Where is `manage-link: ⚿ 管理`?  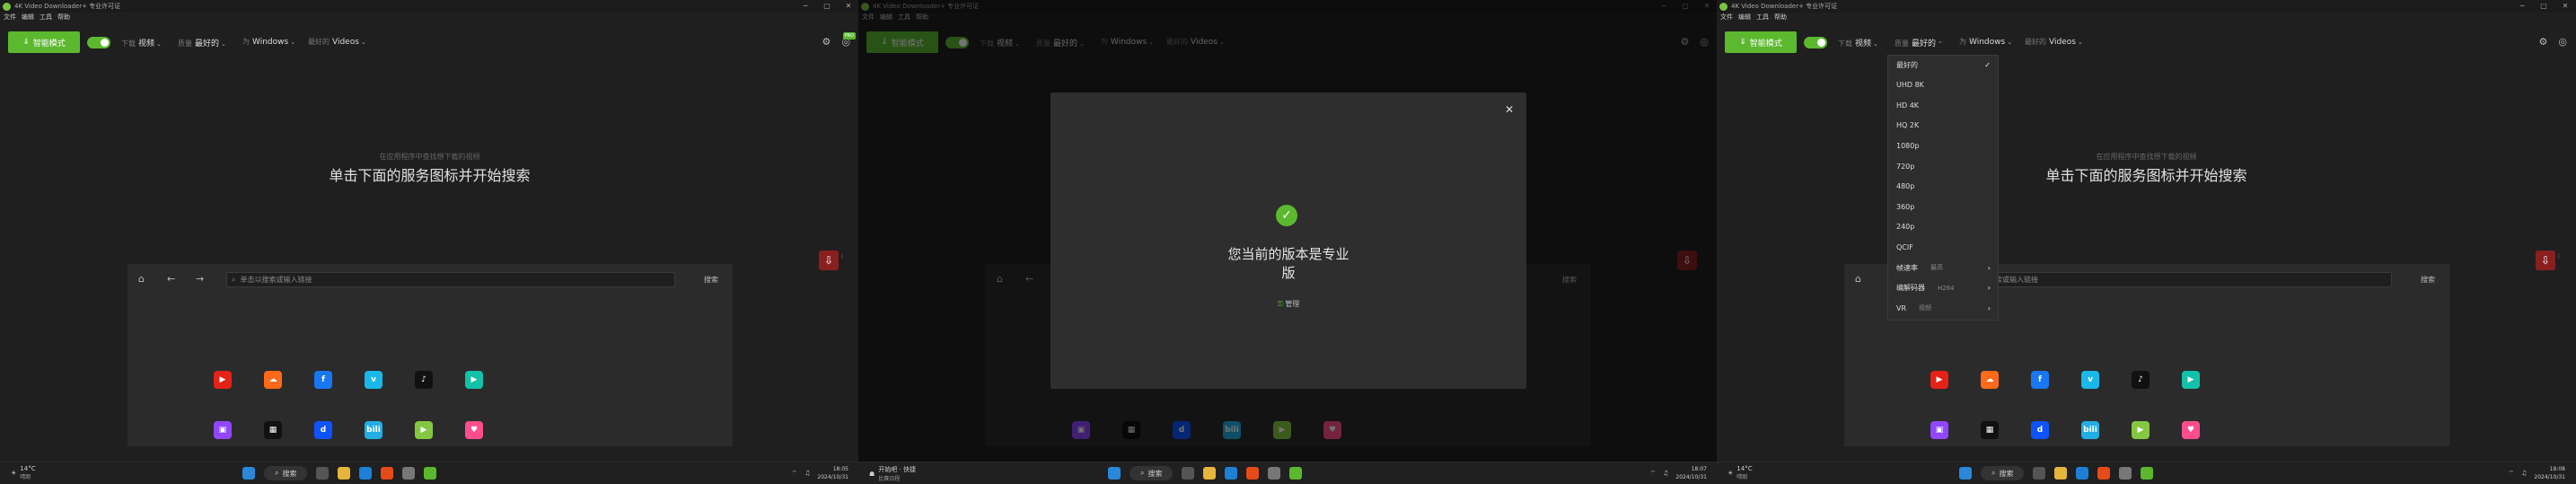
manage-link: ⚿ 管理 is located at coordinates (1289, 304).